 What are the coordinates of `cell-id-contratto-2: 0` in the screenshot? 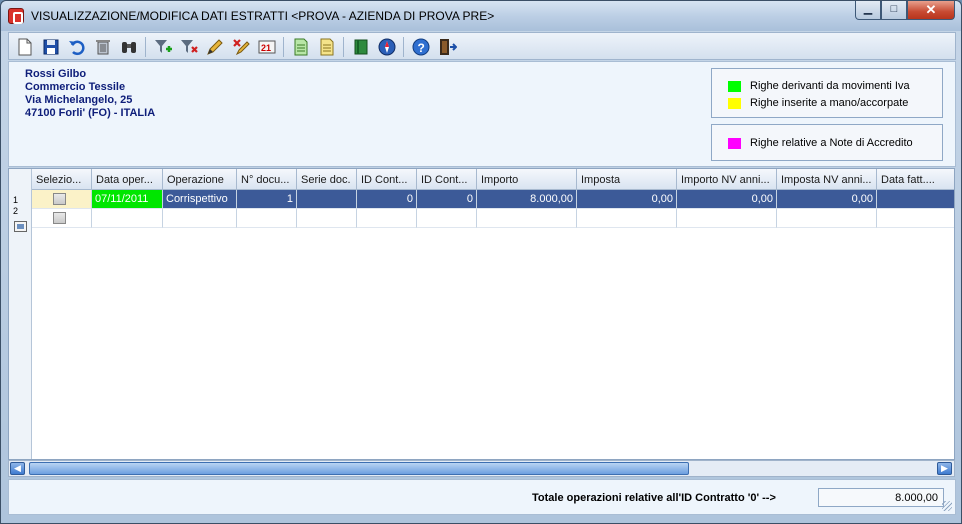 It's located at (447, 199).